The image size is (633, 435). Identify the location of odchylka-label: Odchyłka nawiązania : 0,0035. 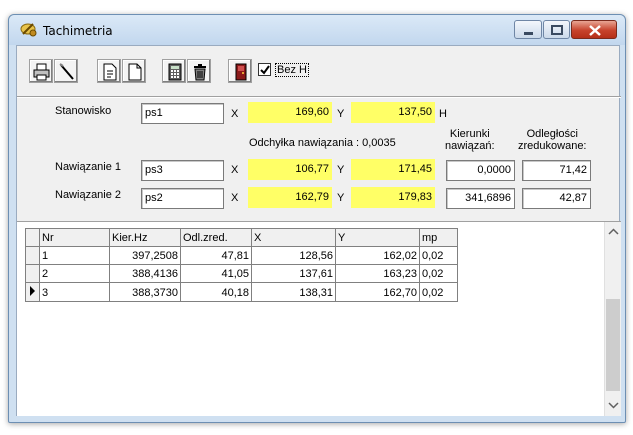
(322, 143).